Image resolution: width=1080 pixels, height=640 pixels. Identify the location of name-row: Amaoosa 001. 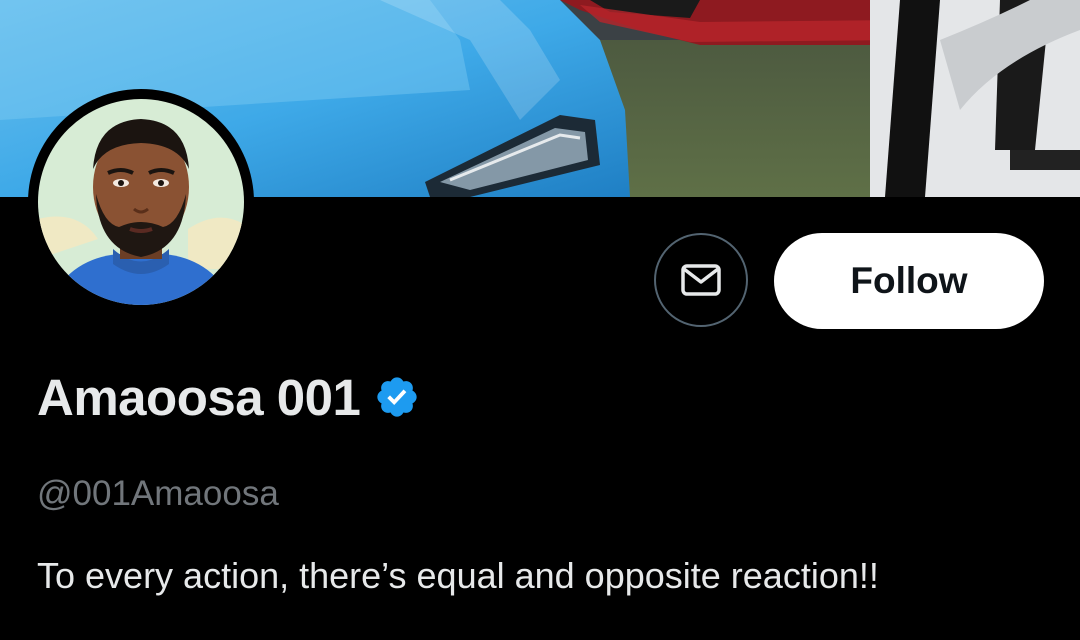
(228, 397).